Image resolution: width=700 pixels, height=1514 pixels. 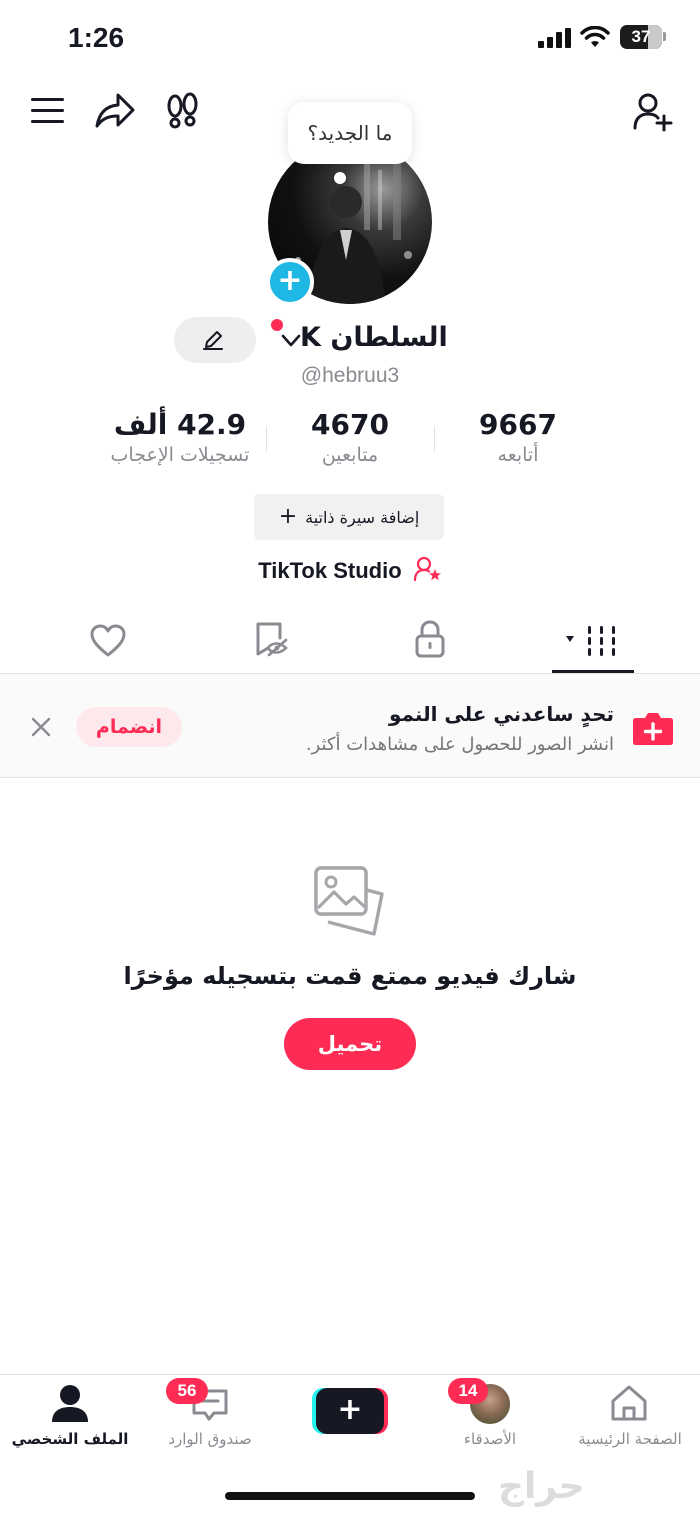 What do you see at coordinates (290, 282) in the screenshot?
I see `add-story-button: +` at bounding box center [290, 282].